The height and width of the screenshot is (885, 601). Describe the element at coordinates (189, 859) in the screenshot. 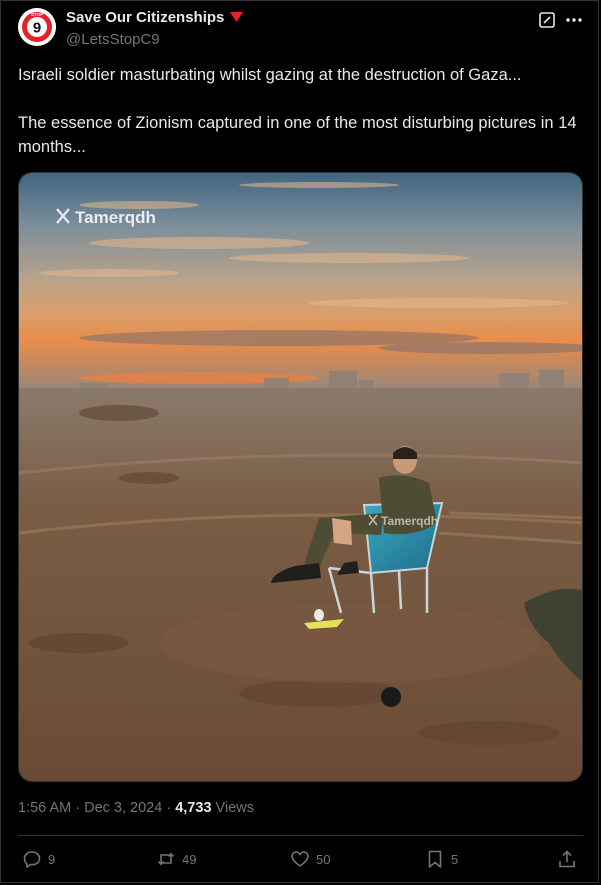

I see `repost-count: 49` at that location.